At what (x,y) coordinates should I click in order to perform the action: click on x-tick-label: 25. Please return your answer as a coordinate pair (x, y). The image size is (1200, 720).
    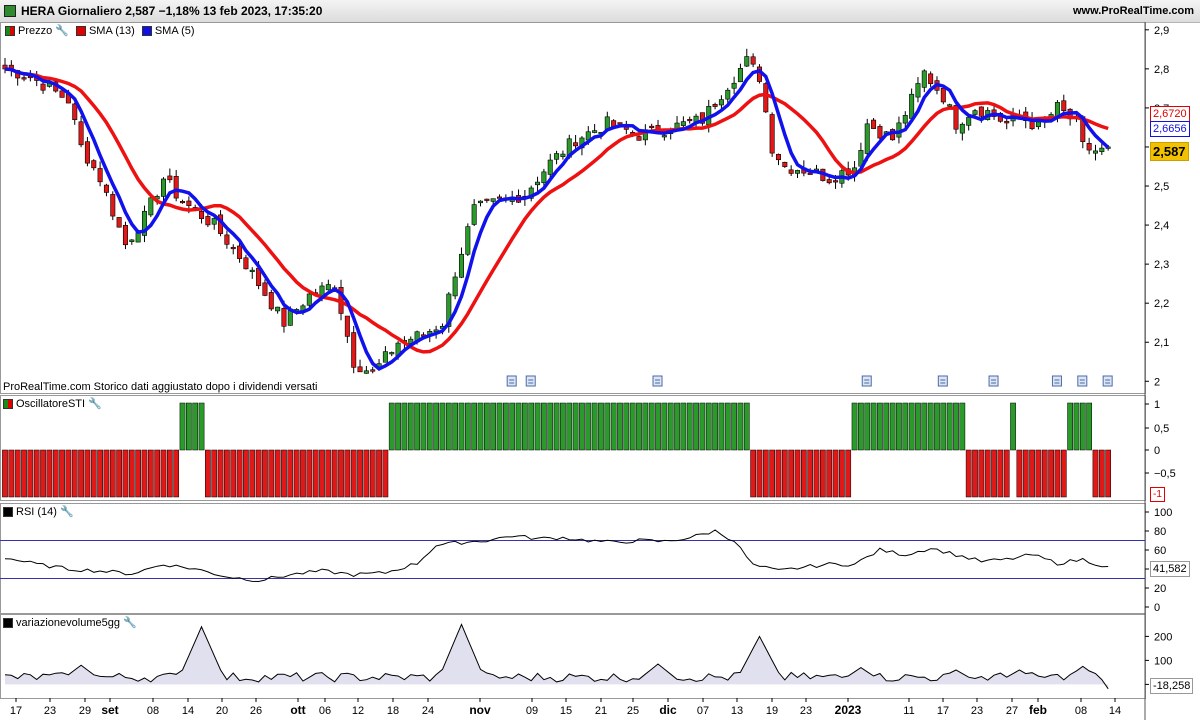
    Looking at the image, I should click on (633, 711).